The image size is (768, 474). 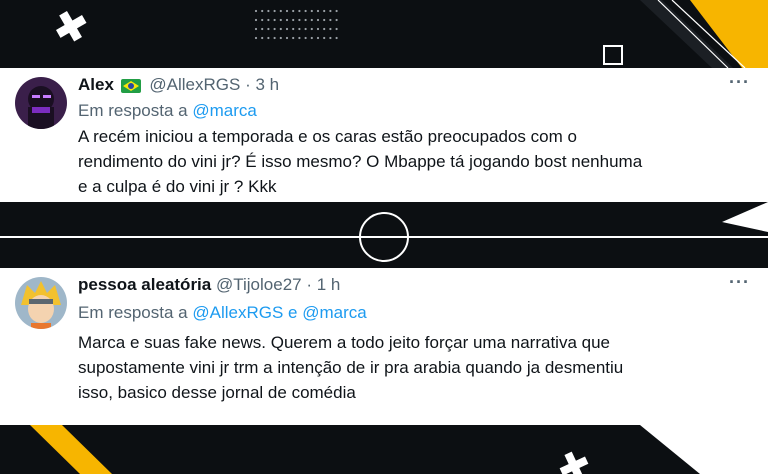 I want to click on display-name: Alex, so click(x=96, y=84).